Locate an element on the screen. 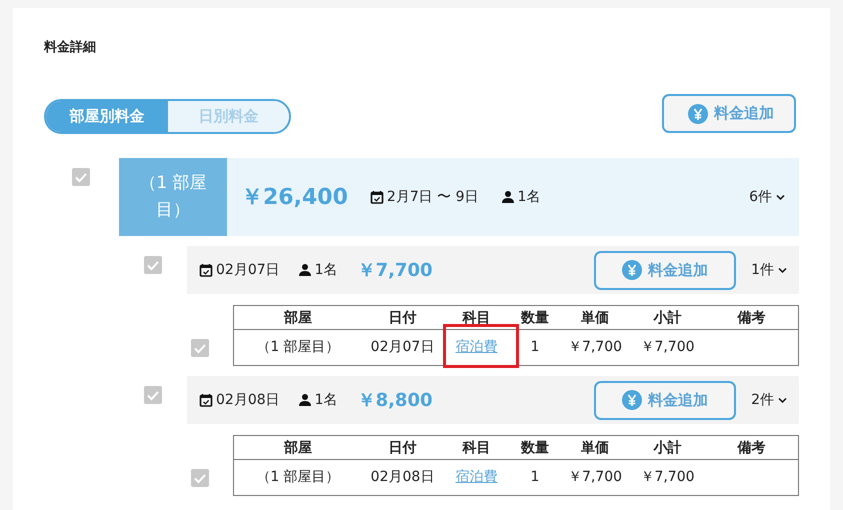 This screenshot has width=843, height=510. view-tab: 日別料金 is located at coordinates (228, 116).